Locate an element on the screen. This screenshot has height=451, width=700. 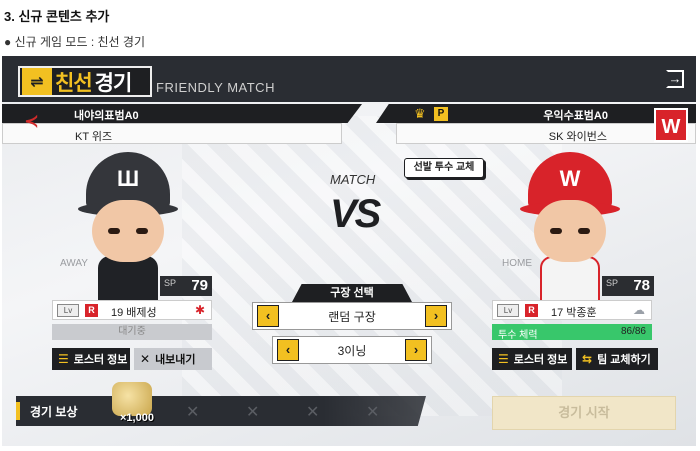
away-roster-button: ☰ 로스터 정보 is located at coordinates (91, 359).